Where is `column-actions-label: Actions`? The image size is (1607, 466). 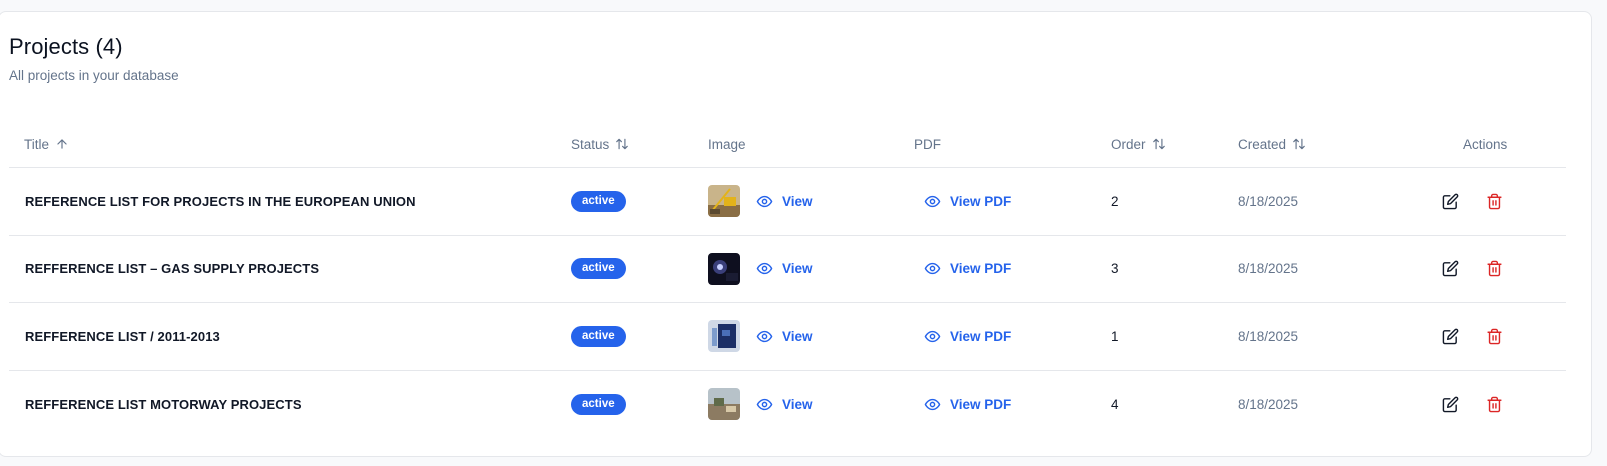 column-actions-label: Actions is located at coordinates (1485, 144).